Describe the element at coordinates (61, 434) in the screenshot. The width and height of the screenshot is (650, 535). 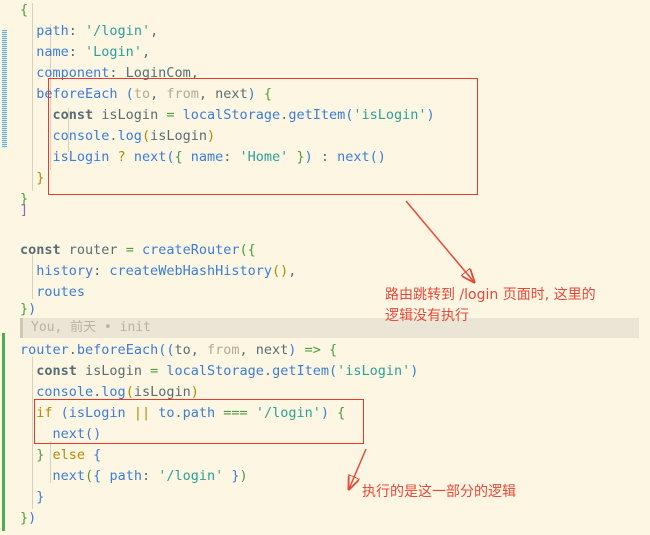
I see `code-line: next()` at that location.